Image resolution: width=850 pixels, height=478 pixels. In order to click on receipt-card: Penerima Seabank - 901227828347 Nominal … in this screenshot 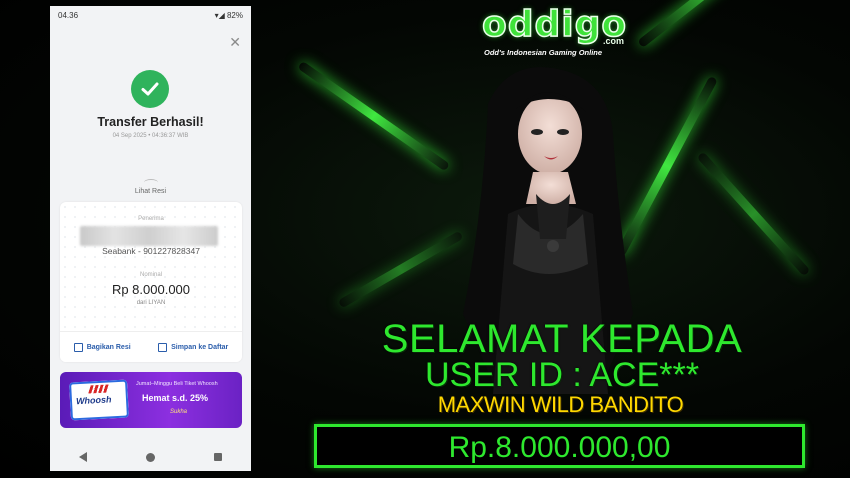, I will do `click(151, 282)`.